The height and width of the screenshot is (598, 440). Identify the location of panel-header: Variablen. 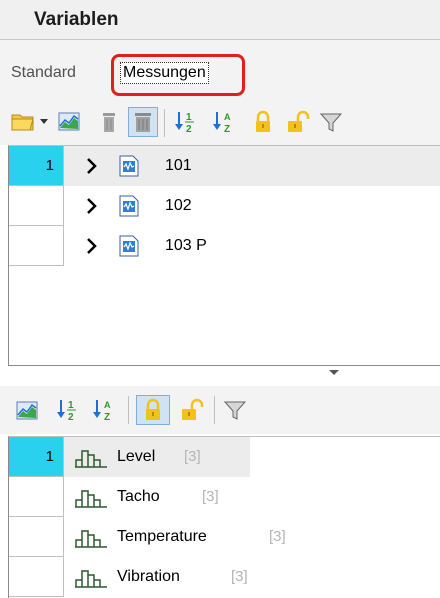
(220, 20).